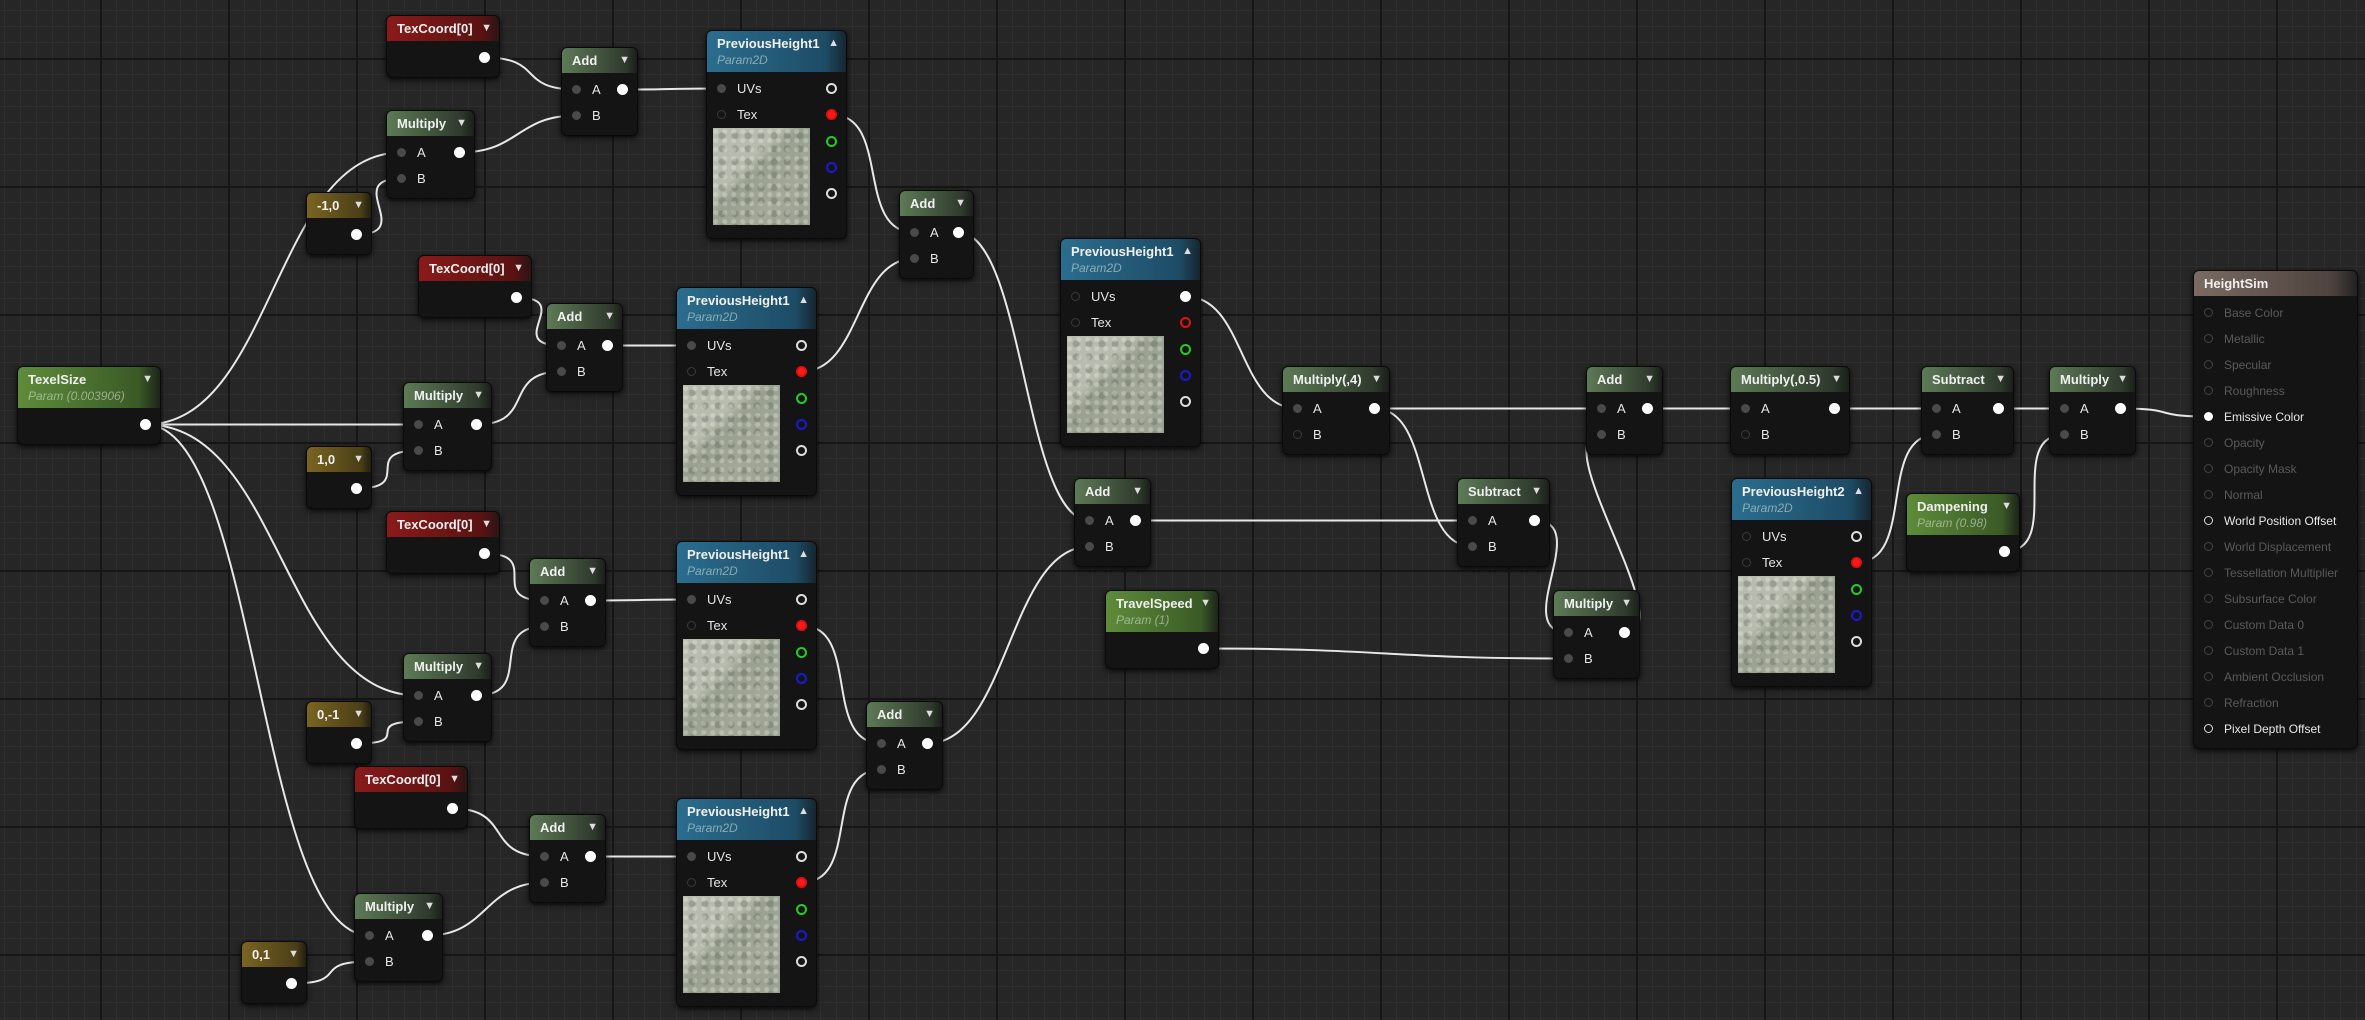 This screenshot has width=2365, height=1020. I want to click on node-previousheight2: PreviousHeight2 Param2D ▲ UVs Tex, so click(1801, 582).